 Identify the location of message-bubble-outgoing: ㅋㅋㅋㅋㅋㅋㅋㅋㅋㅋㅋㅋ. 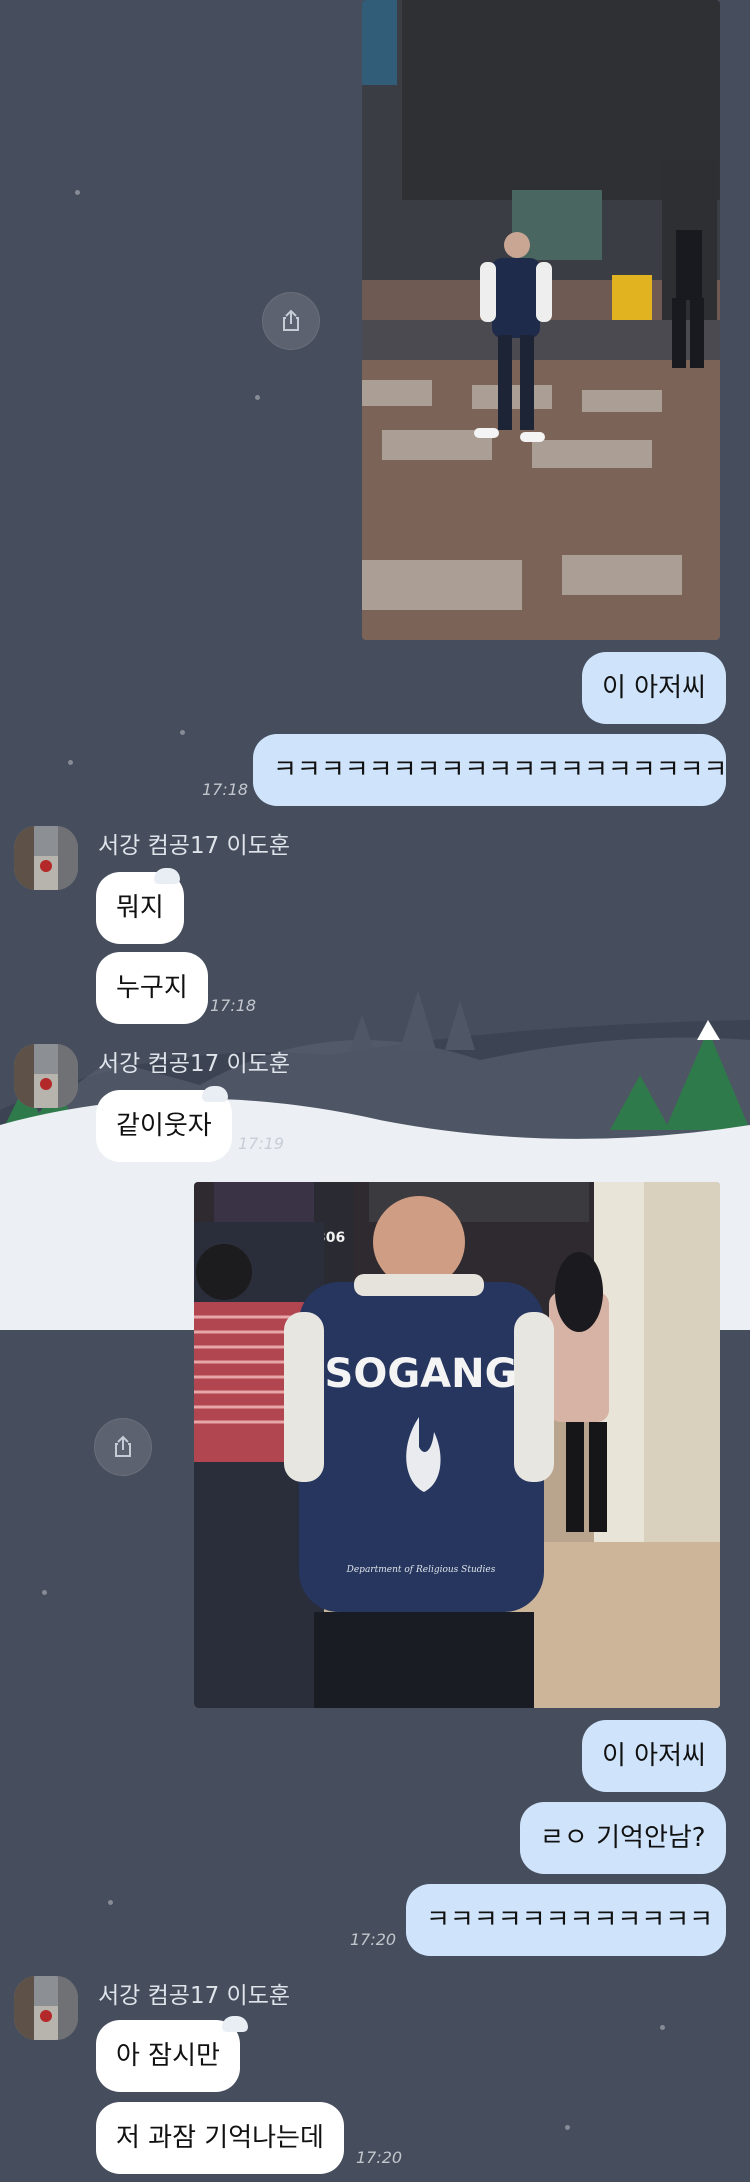
(566, 1920).